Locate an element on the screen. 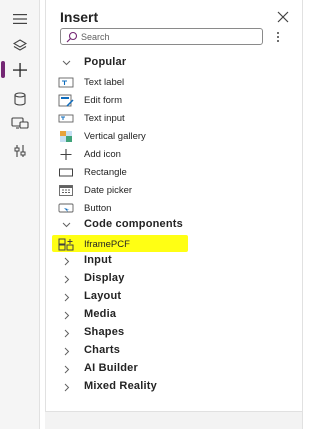  group-label: Popular is located at coordinates (105, 62).